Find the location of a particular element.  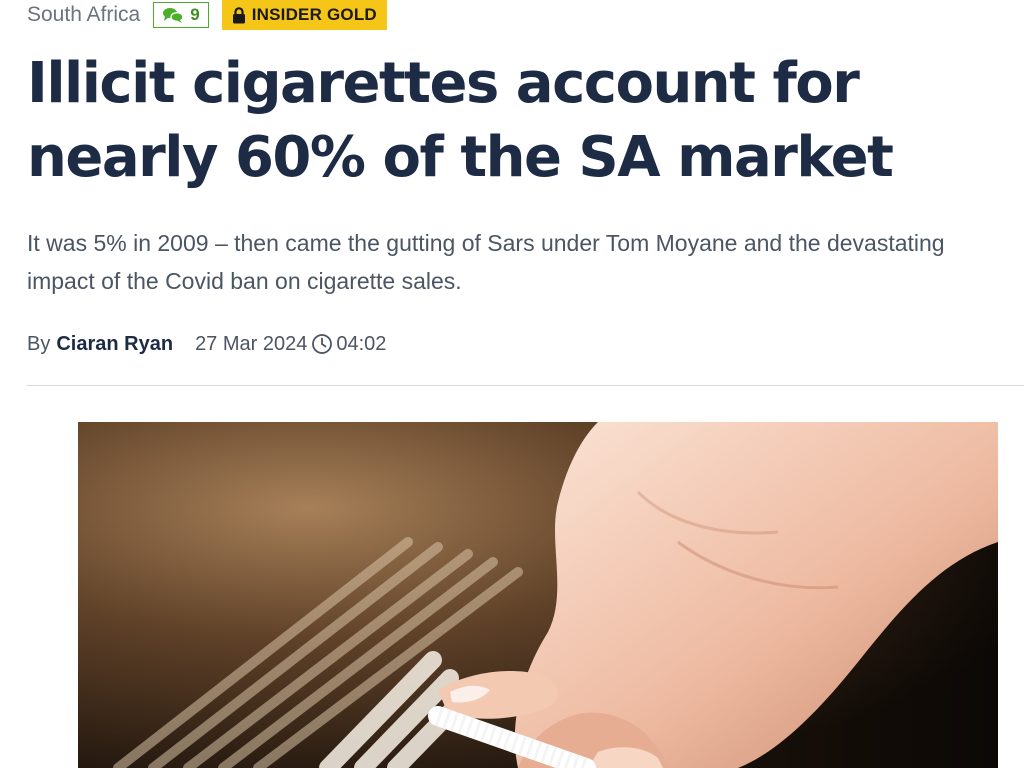

clock-icon is located at coordinates (322, 344).